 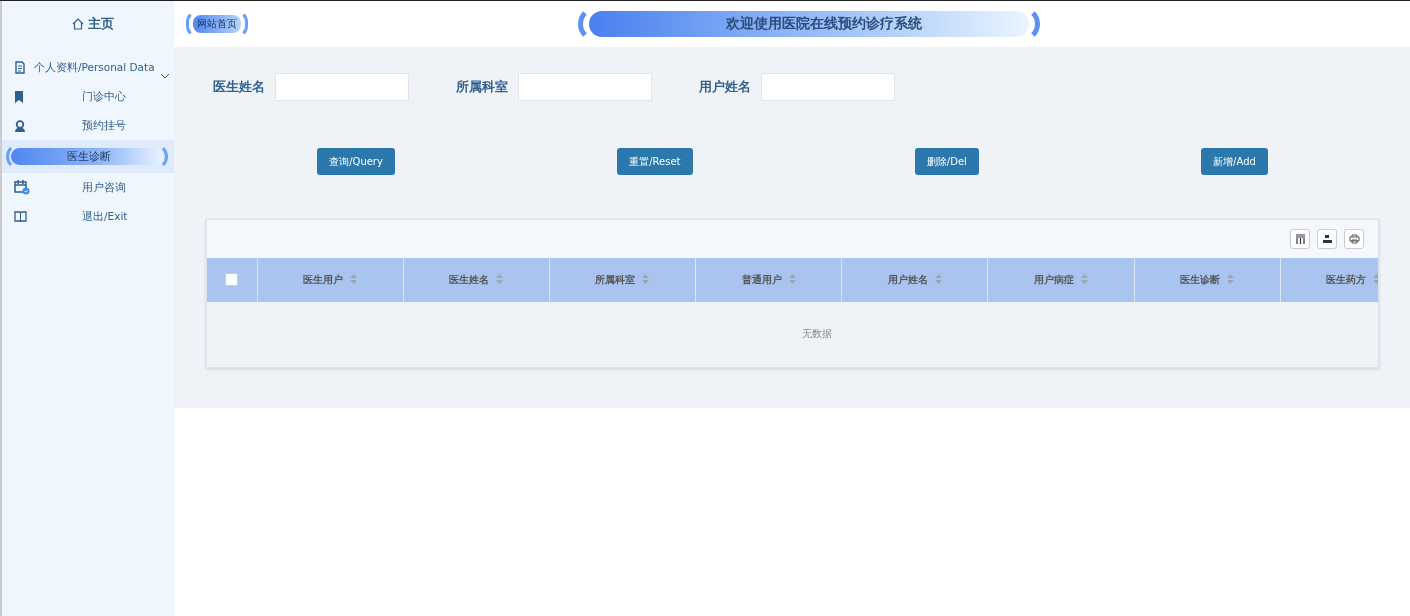 I want to click on column-header: 医生用户, so click(x=323, y=280).